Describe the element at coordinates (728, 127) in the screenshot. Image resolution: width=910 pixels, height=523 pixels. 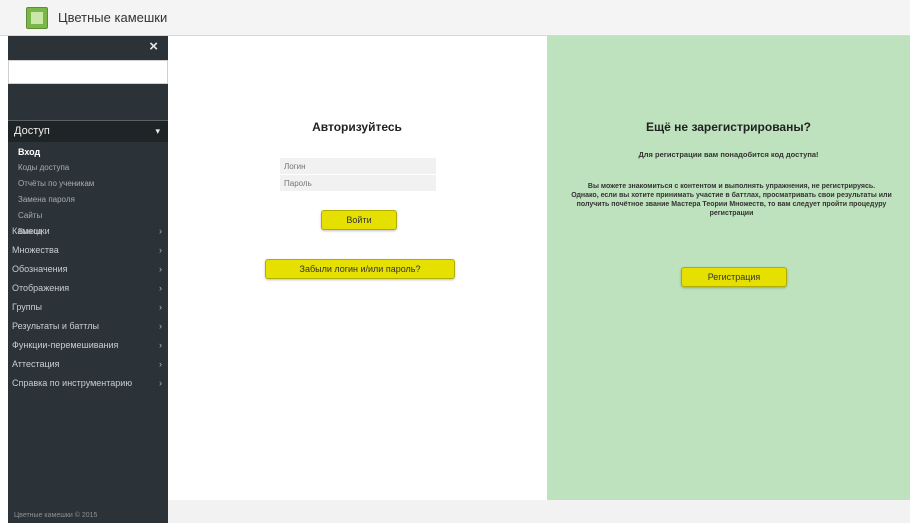
I see `register-title: Ещё не зарегистрированы?` at that location.